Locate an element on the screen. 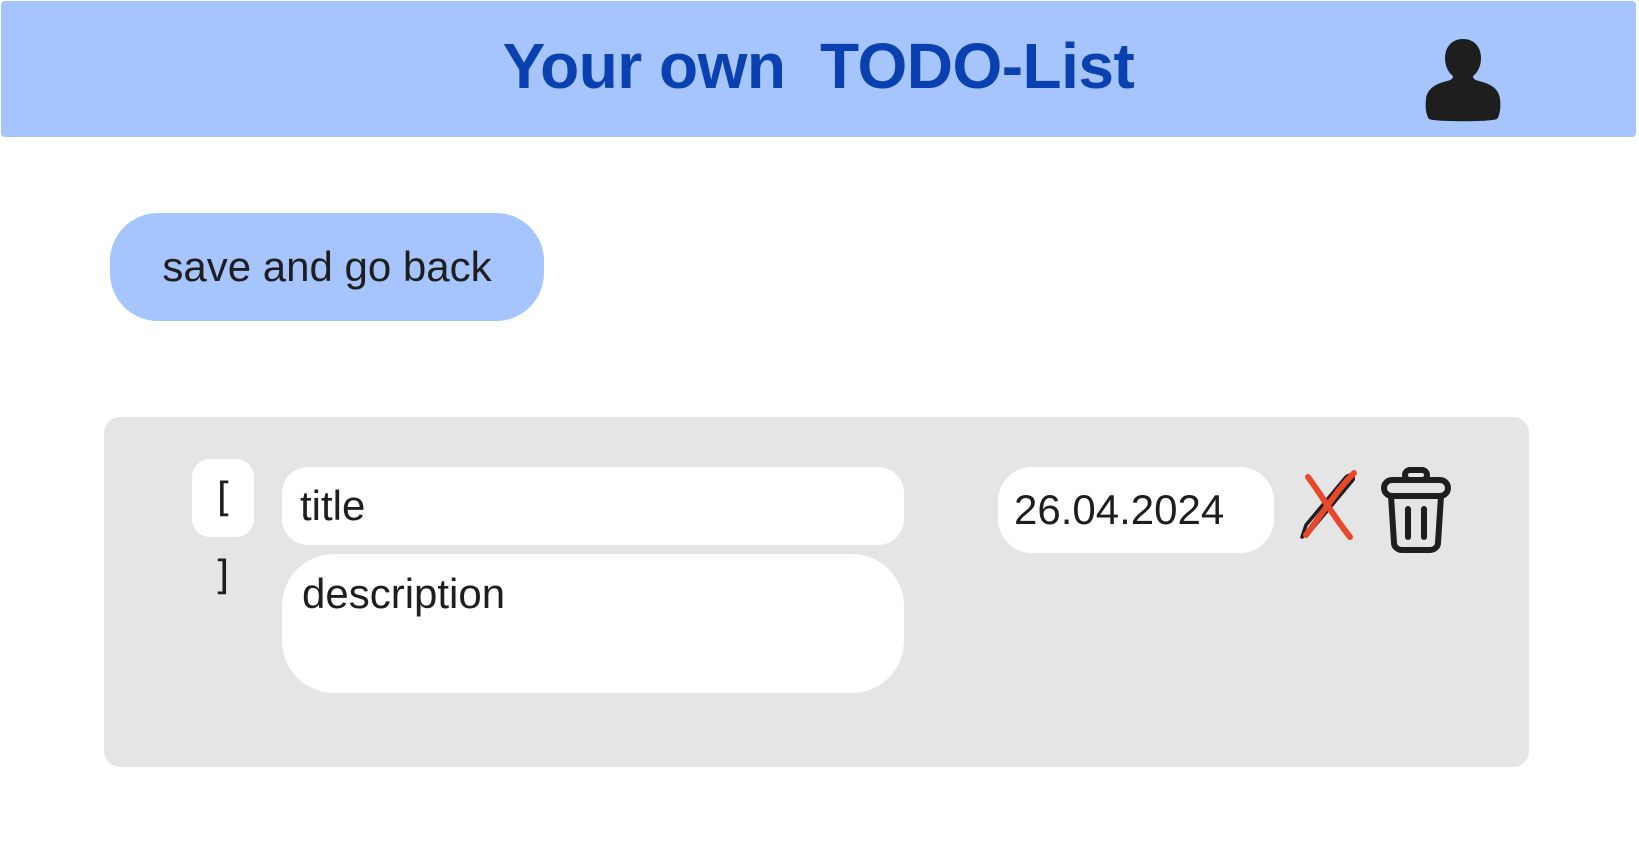  save-and-go-back-button: save and go back is located at coordinates (327, 267).